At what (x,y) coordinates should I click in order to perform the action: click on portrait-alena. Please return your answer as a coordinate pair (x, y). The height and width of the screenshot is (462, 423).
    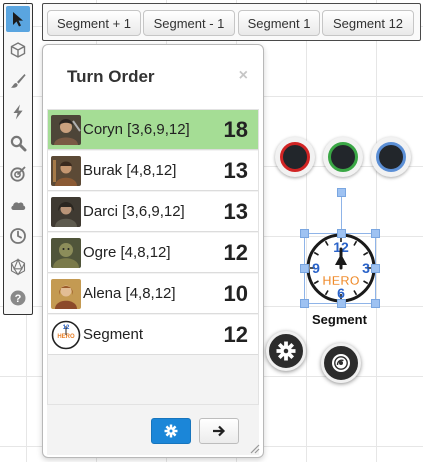
    Looking at the image, I should click on (66, 294).